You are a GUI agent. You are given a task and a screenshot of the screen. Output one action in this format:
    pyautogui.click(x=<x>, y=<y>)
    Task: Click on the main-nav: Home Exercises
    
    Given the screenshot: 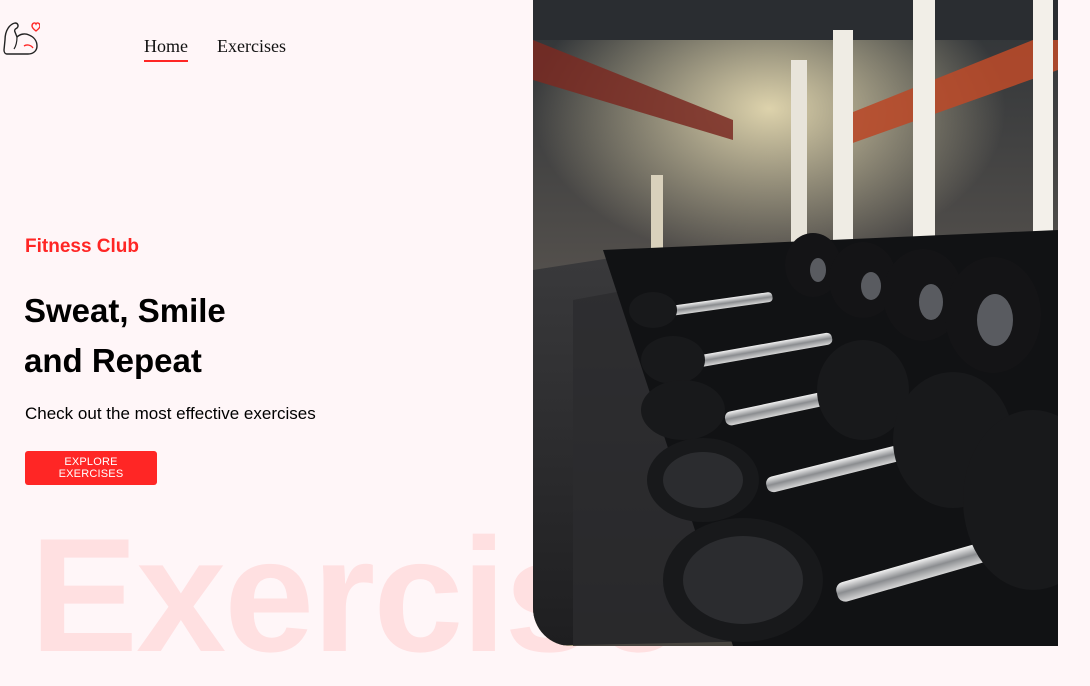 What is the action you would take?
    pyautogui.click(x=215, y=49)
    